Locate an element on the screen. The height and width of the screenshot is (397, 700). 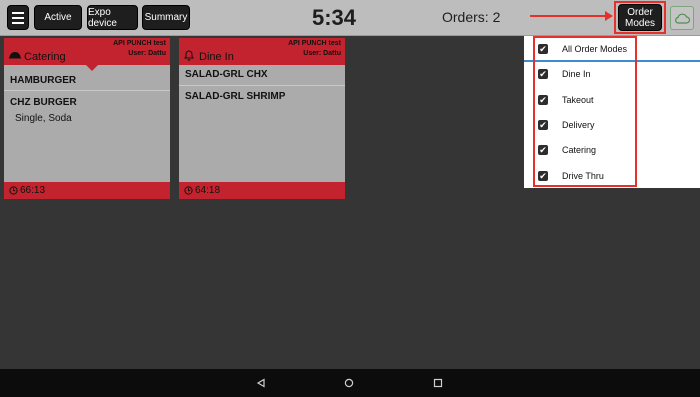
callout-arrow is located at coordinates (571, 16).